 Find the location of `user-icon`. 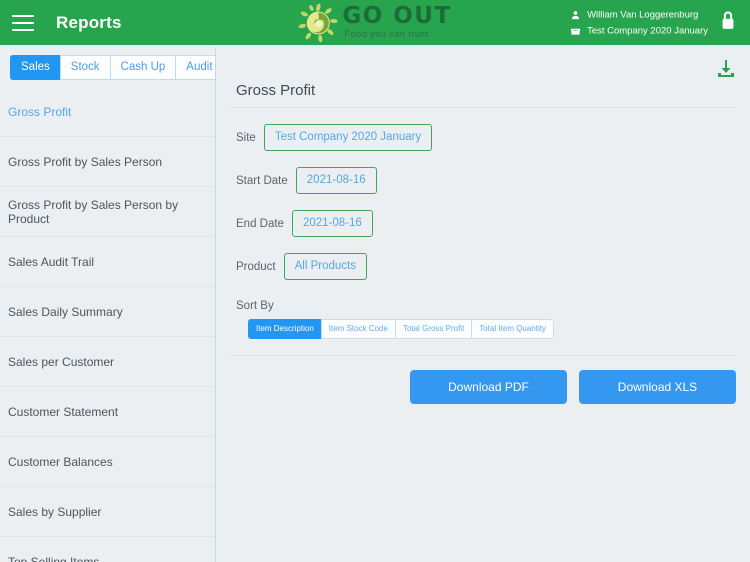

user-icon is located at coordinates (575, 14).